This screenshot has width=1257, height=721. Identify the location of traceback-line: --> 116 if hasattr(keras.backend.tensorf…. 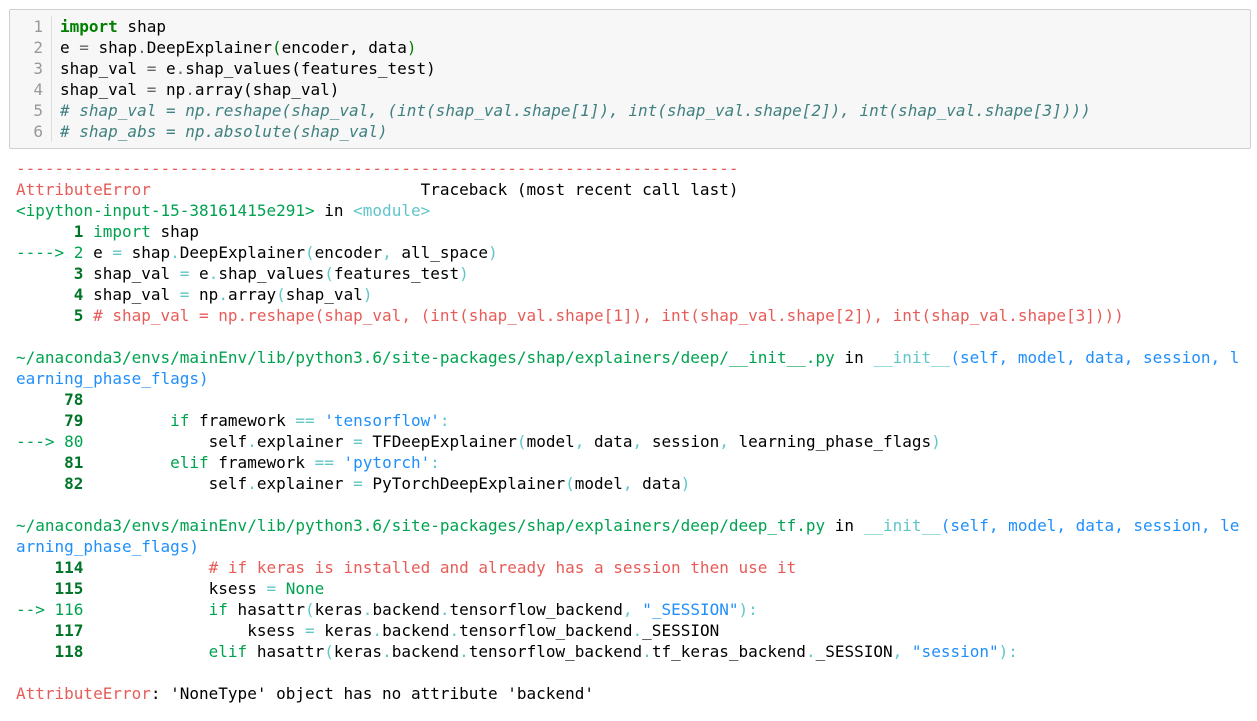
(387, 609).